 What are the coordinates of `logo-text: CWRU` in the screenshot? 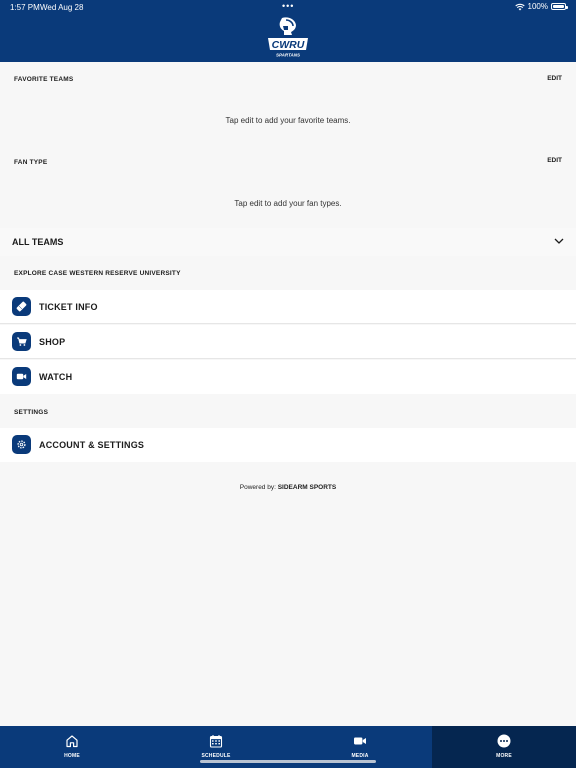 It's located at (288, 45).